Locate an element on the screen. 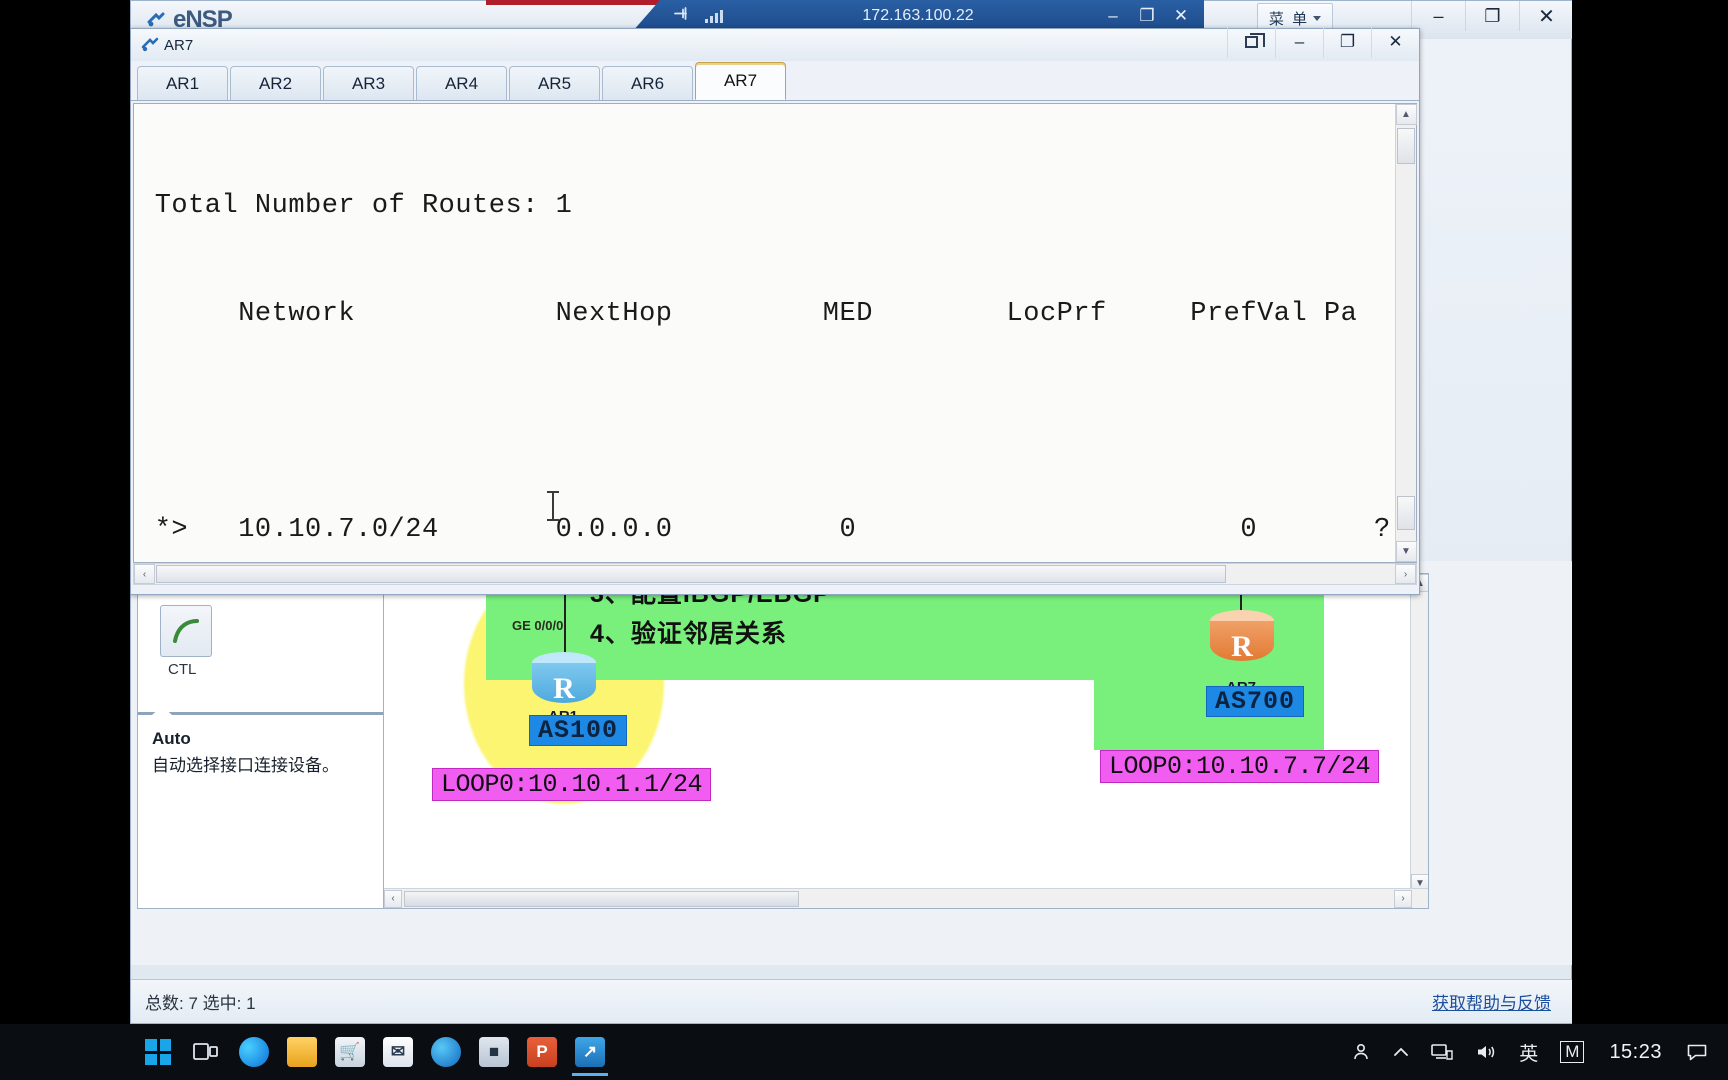 Image resolution: width=1728 pixels, height=1080 pixels. loopback-badge-ar1: LOOP0:10.10.1.1/24 is located at coordinates (572, 784).